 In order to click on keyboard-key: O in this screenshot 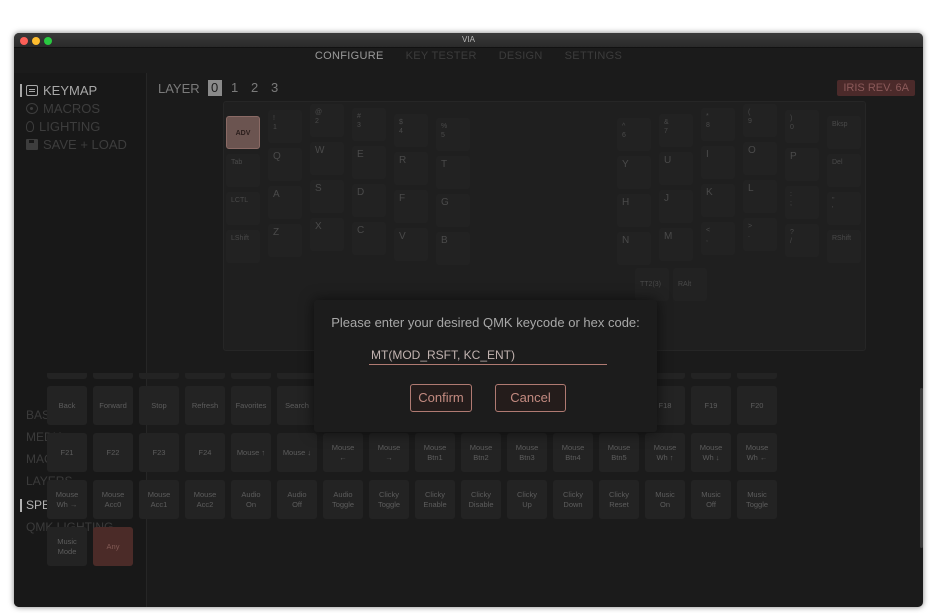, I will do `click(760, 158)`.